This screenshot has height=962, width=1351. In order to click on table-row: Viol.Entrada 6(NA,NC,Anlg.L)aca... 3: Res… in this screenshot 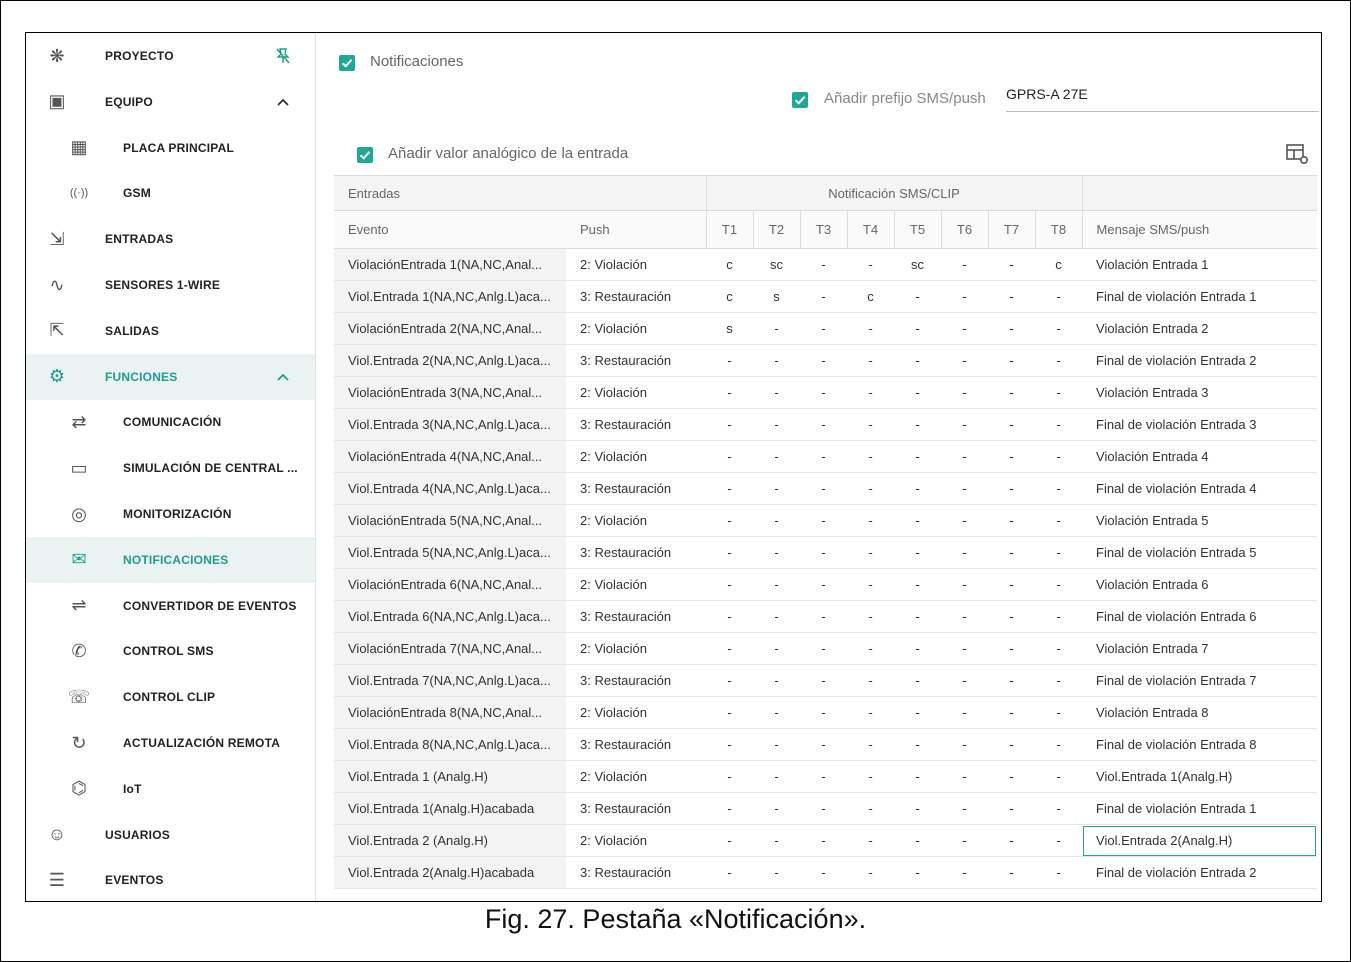, I will do `click(826, 616)`.